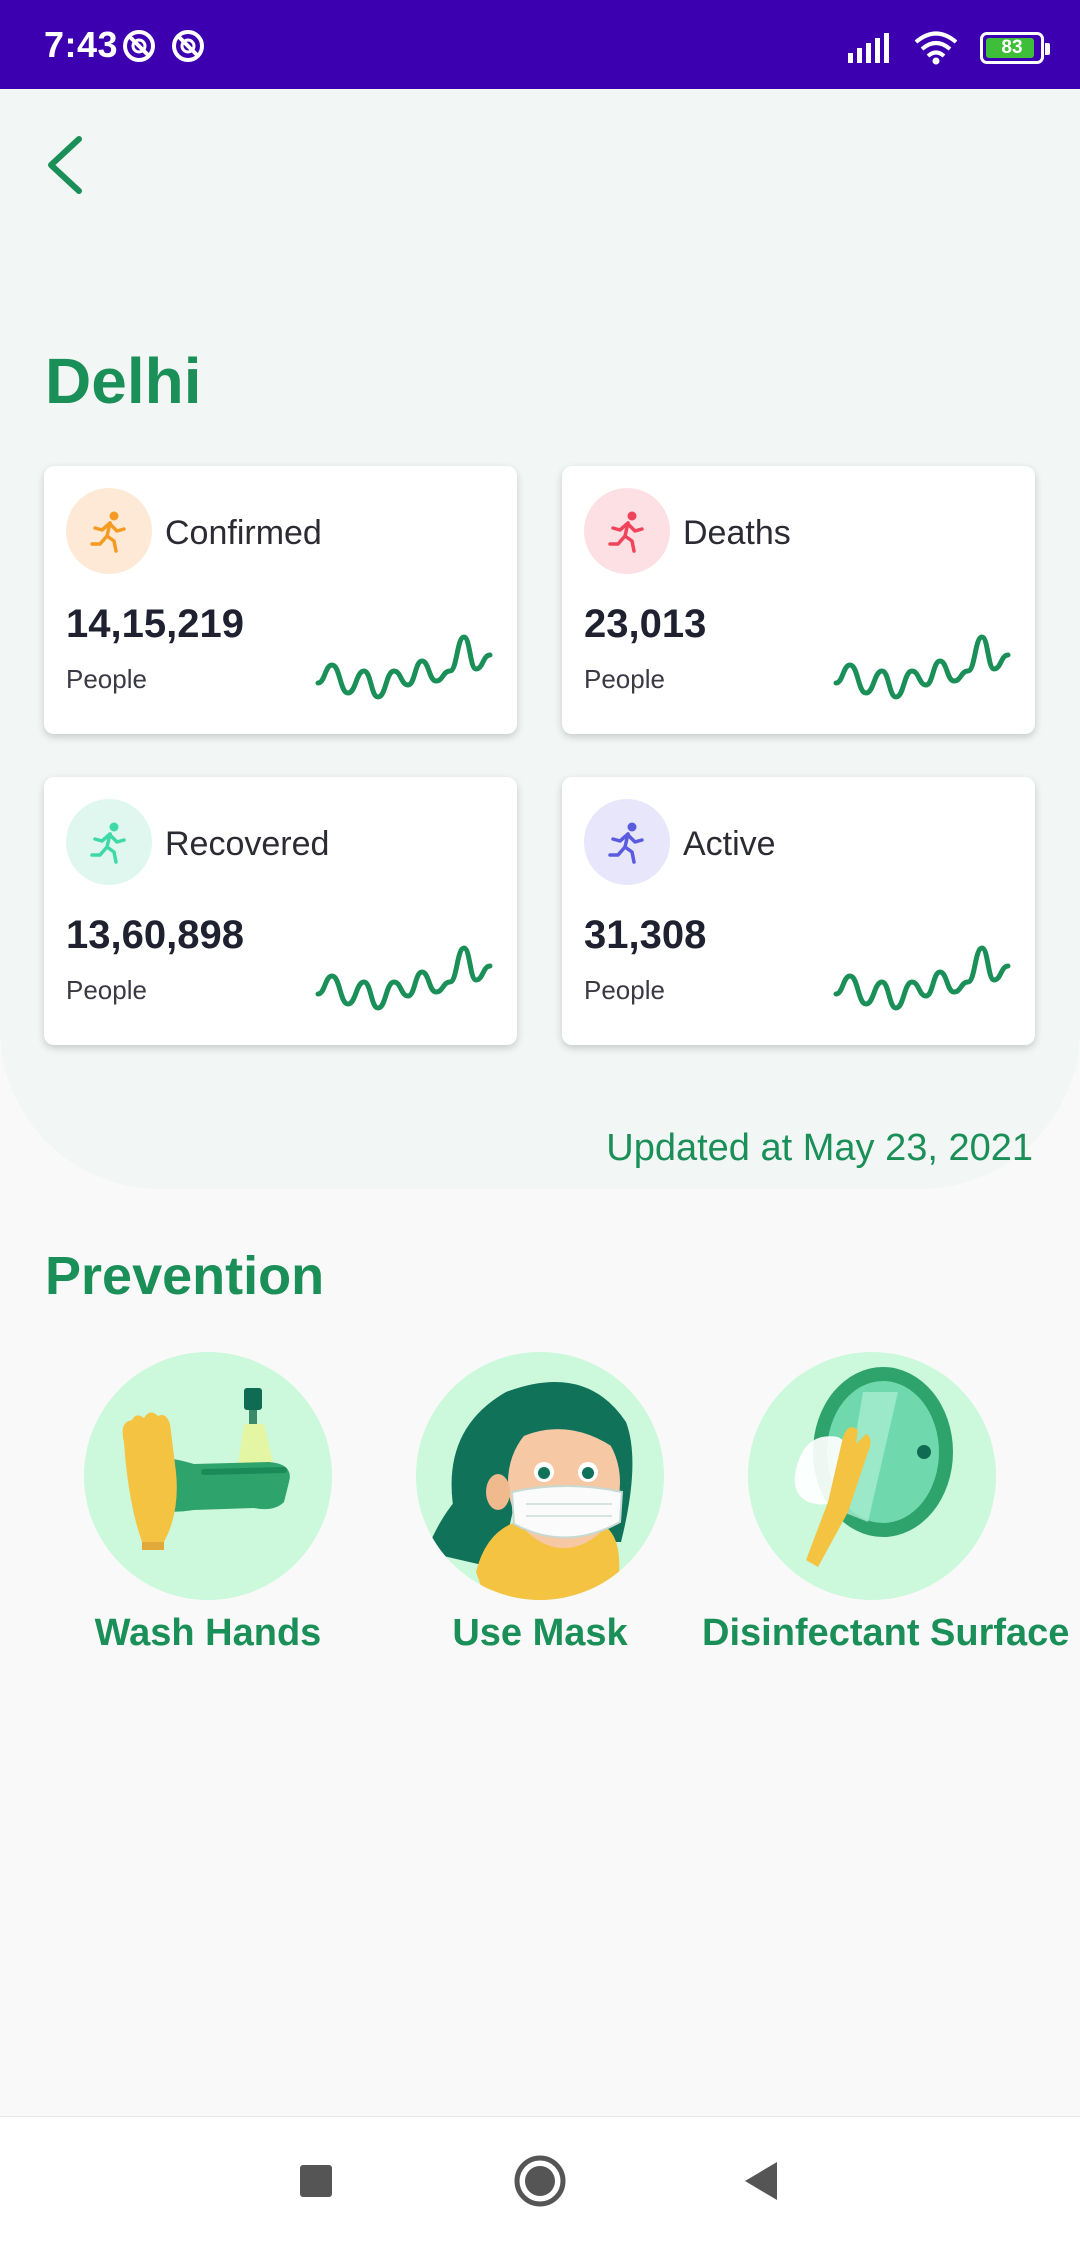 This screenshot has height=2246, width=1080. I want to click on prevention-item-disinfectant-surface: Disinfectant Surface, so click(886, 1512).